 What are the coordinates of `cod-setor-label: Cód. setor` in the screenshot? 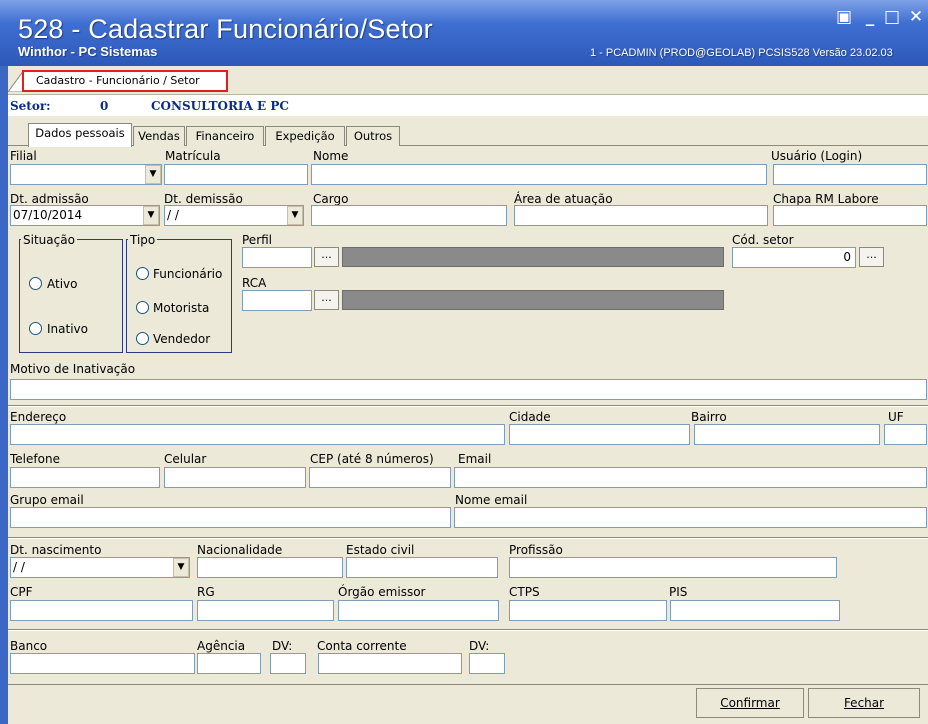 It's located at (763, 240).